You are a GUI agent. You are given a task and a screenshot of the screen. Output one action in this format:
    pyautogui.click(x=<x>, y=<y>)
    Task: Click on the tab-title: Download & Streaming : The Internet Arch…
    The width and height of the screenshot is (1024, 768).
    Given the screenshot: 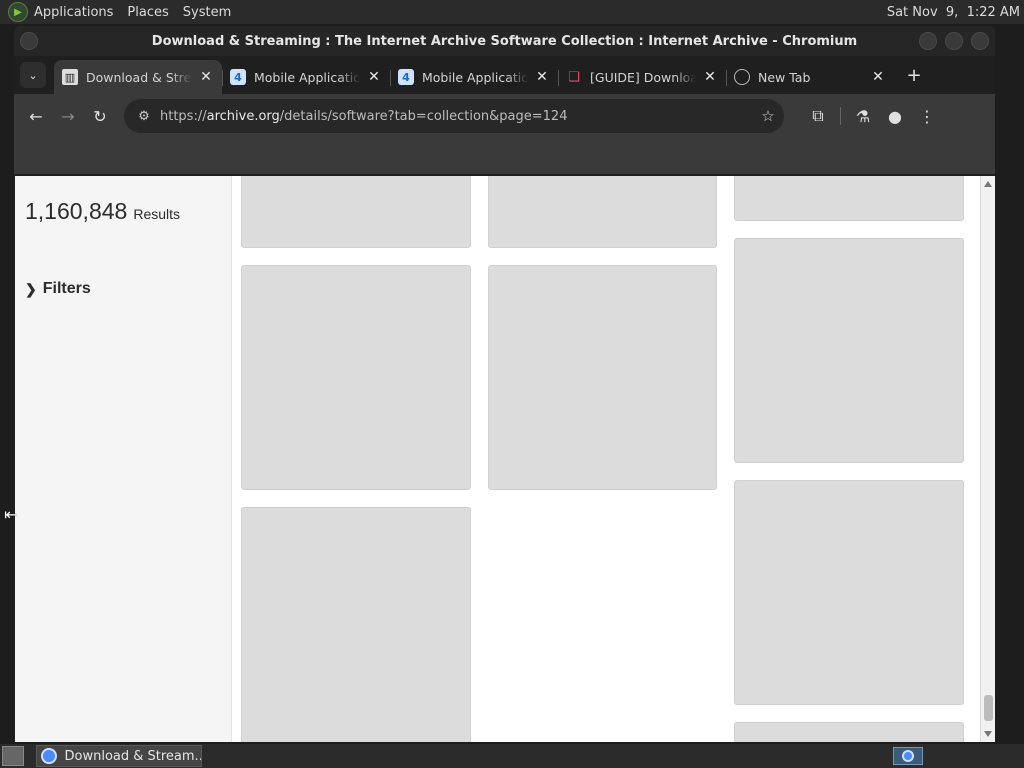 What is the action you would take?
    pyautogui.click(x=139, y=77)
    